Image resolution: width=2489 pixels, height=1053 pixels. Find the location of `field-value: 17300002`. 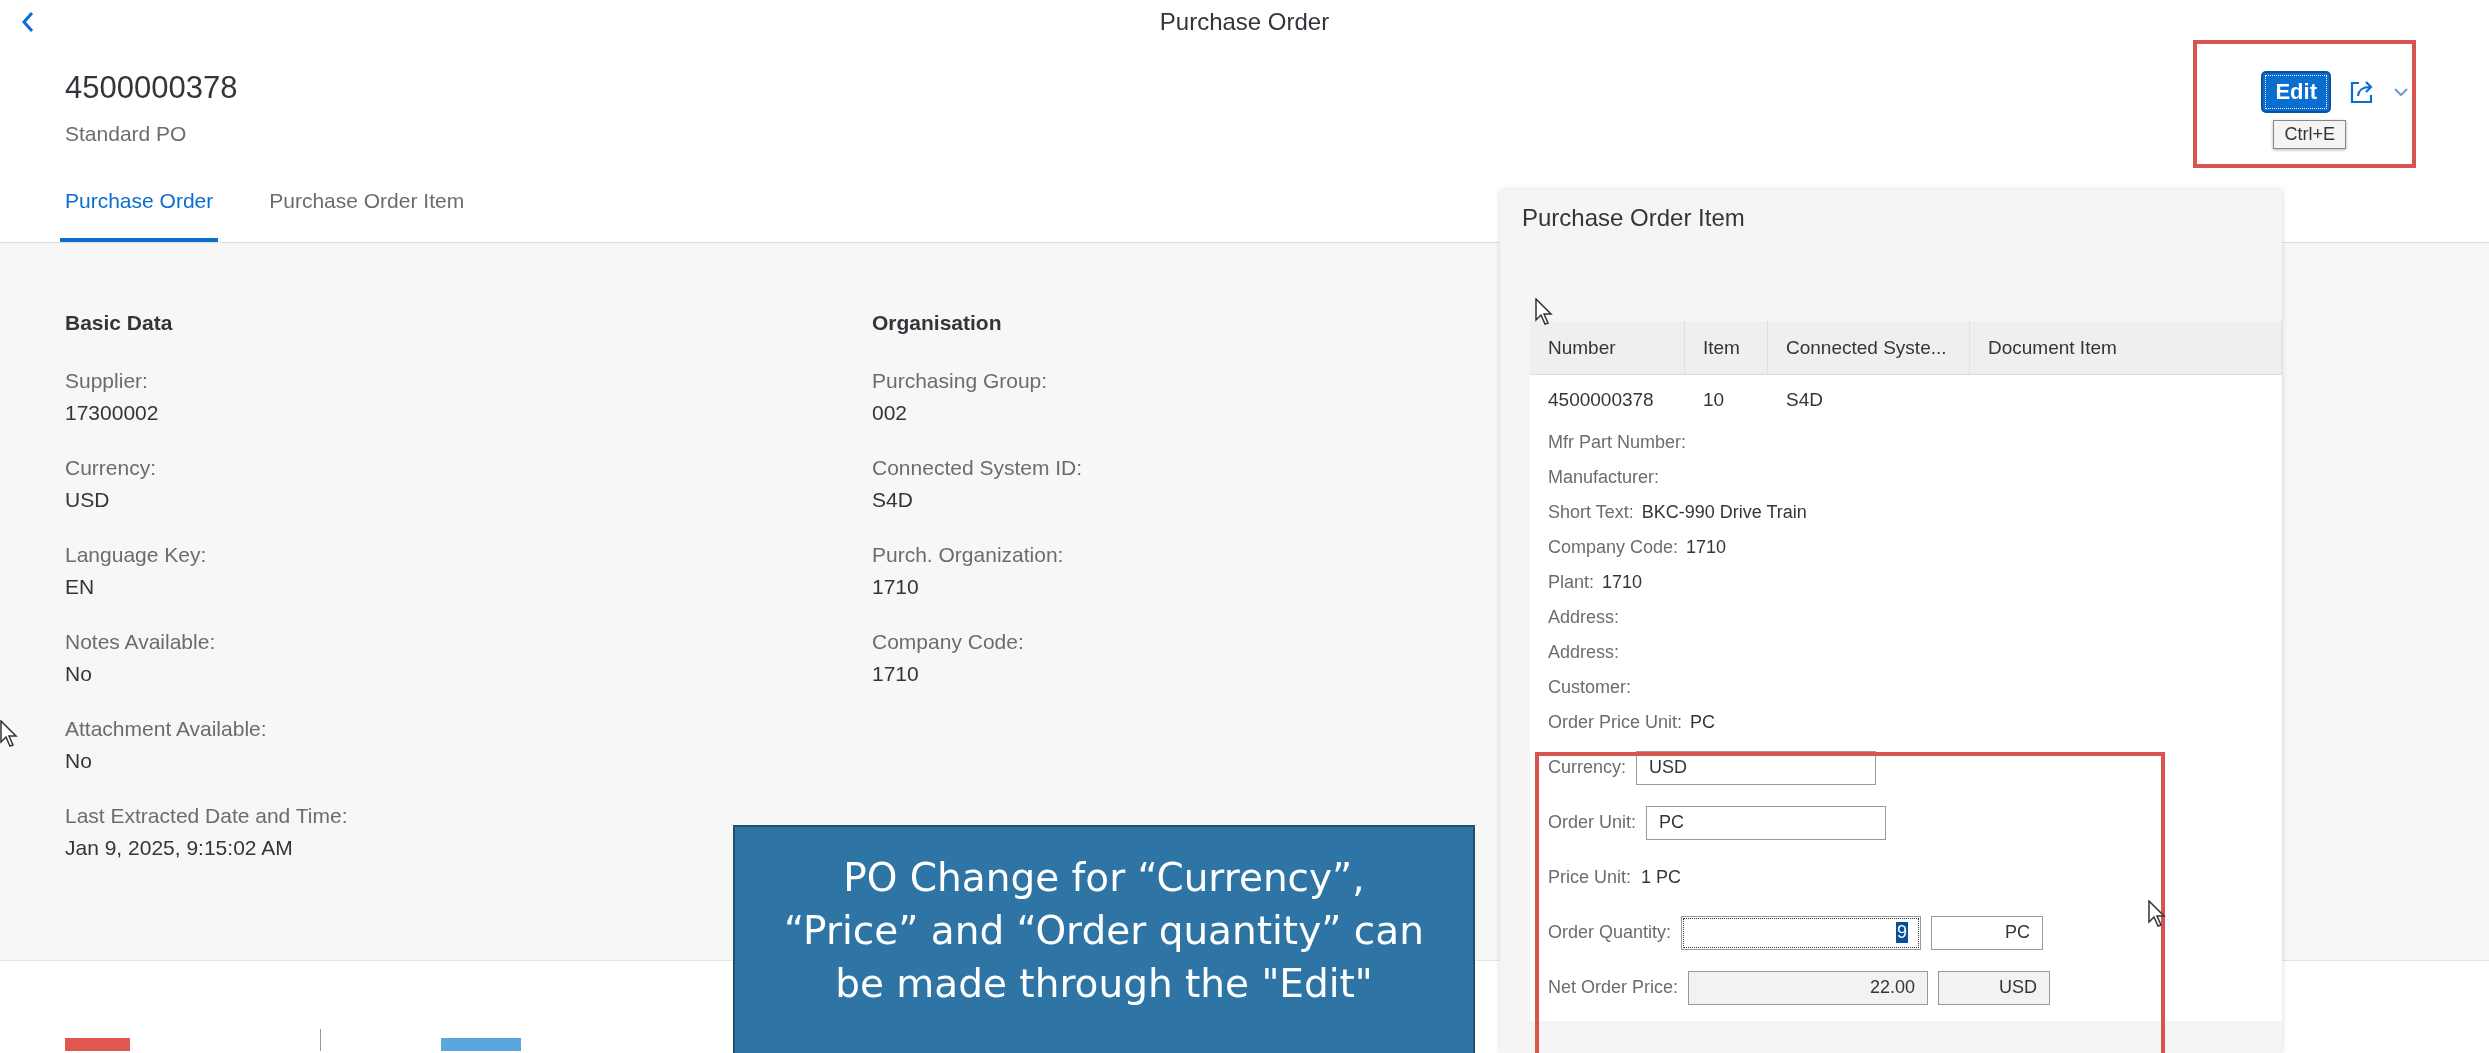

field-value: 17300002 is located at coordinates (112, 413).